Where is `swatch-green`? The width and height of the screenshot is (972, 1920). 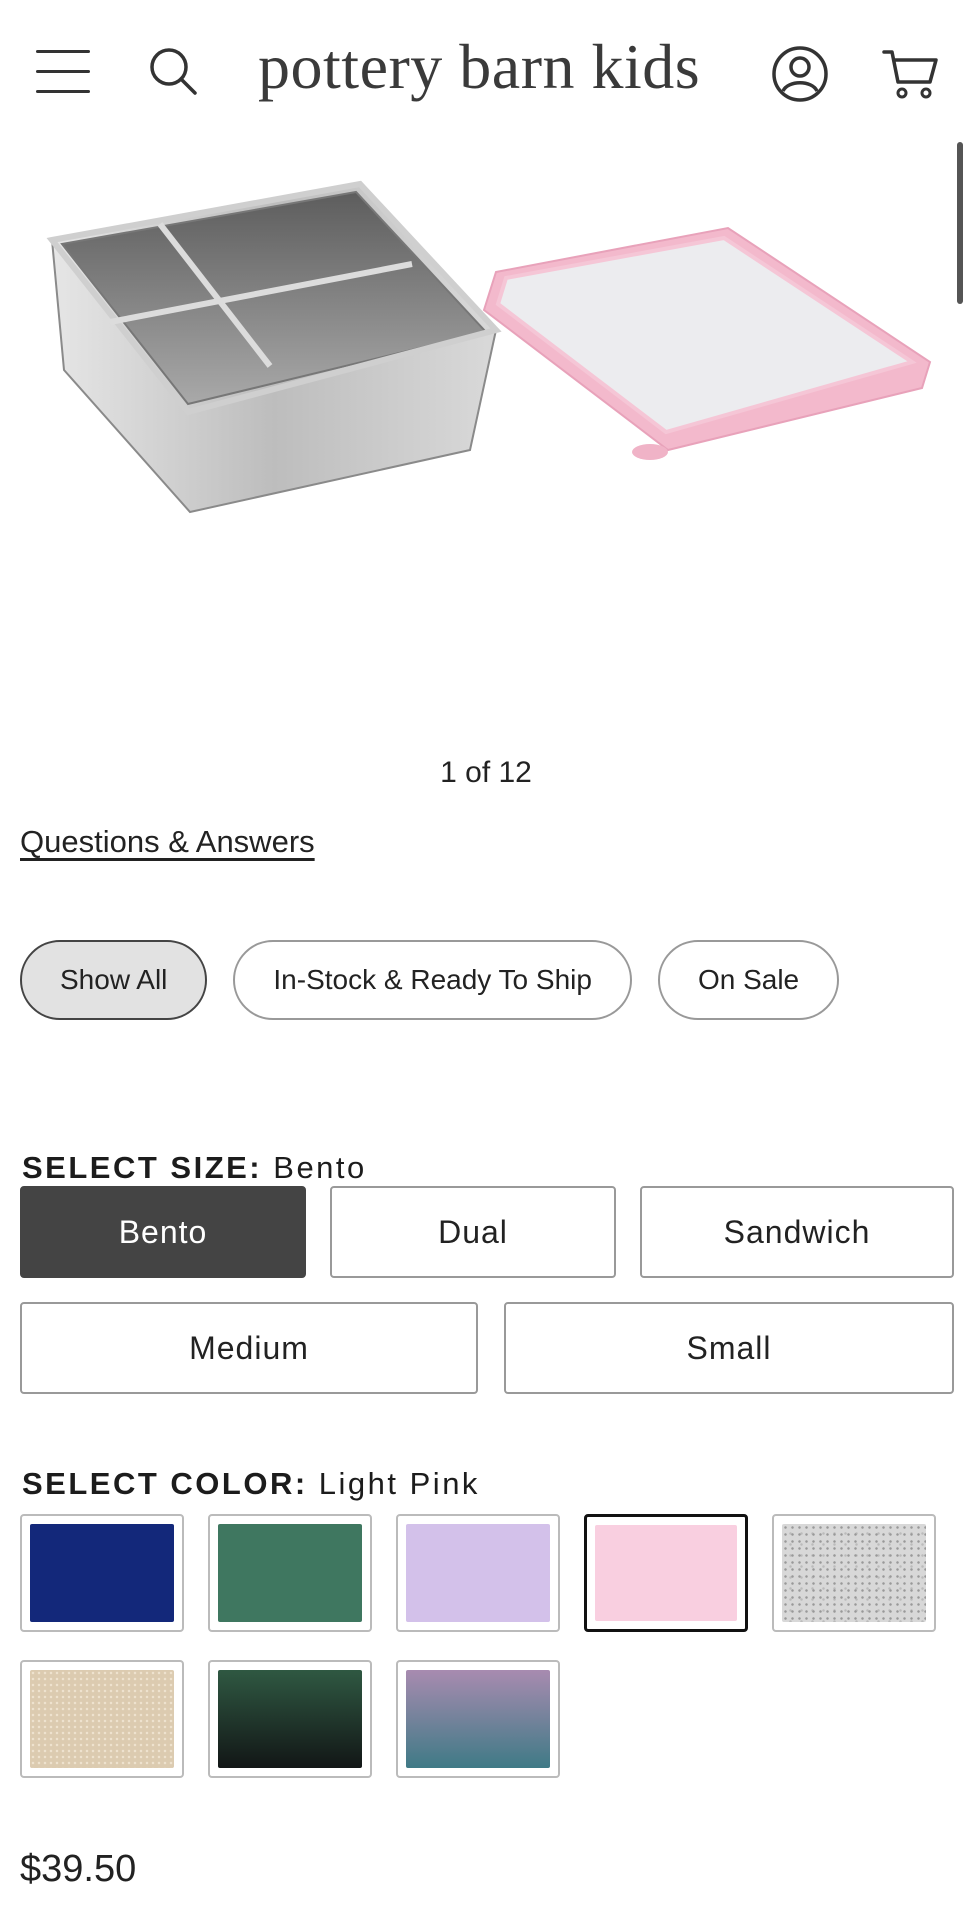
swatch-green is located at coordinates (290, 1573).